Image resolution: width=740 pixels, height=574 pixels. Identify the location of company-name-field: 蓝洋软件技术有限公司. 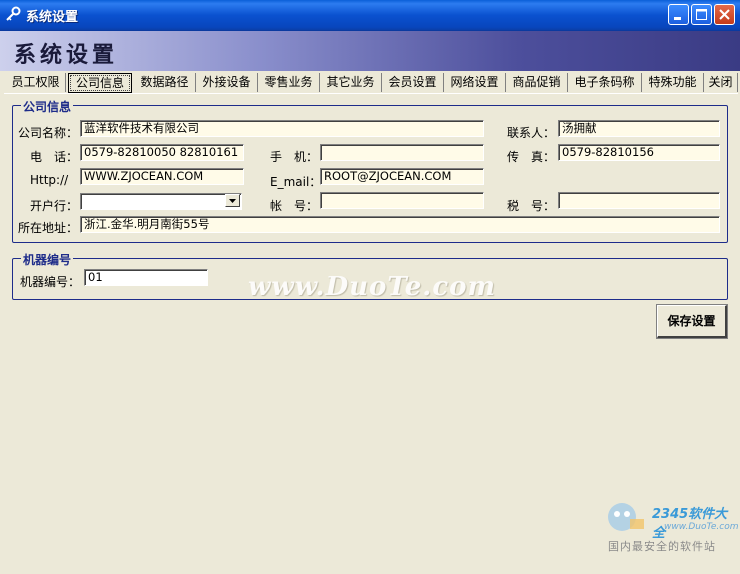
(282, 128).